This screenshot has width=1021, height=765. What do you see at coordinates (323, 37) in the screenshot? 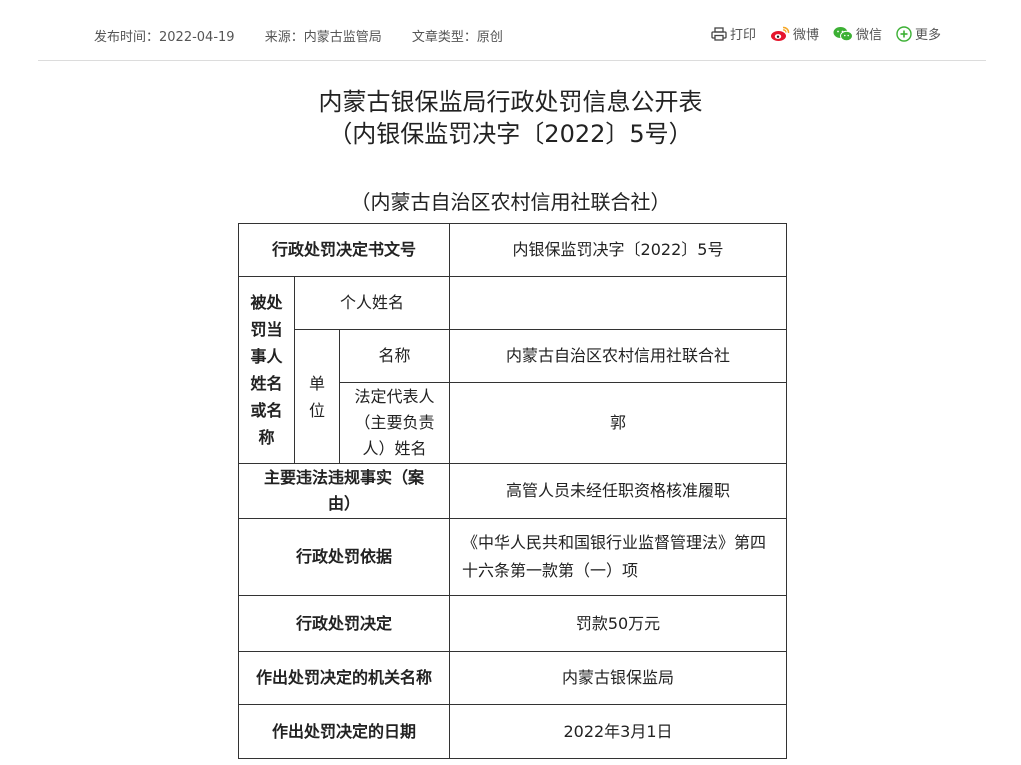
I see `article-source: 来源：内蒙古监管局` at bounding box center [323, 37].